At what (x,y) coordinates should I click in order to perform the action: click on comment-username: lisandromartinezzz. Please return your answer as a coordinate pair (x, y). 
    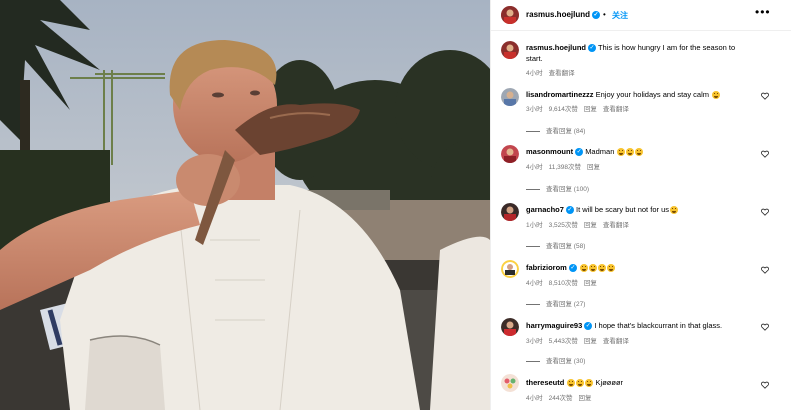
    Looking at the image, I should click on (560, 94).